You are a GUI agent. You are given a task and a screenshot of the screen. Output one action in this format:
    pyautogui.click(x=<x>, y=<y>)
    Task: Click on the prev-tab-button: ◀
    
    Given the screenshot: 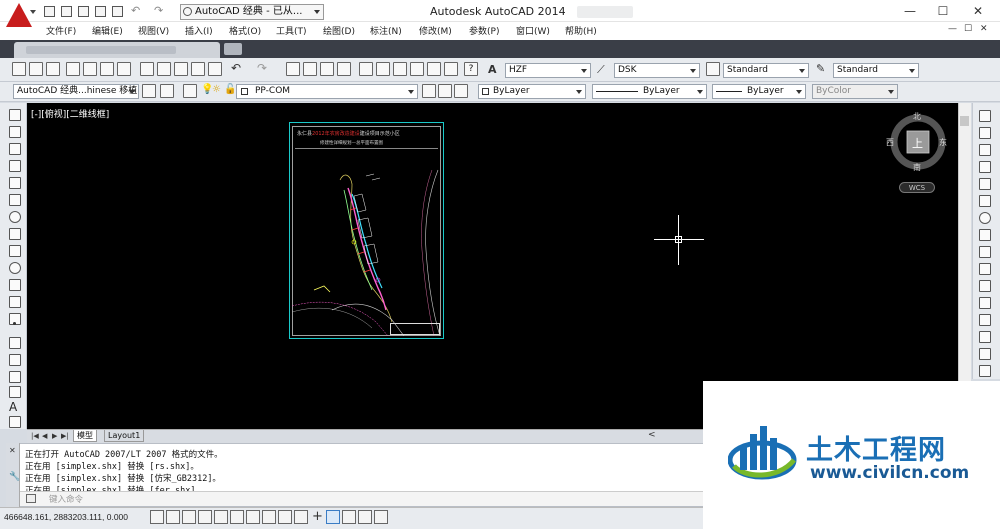 What is the action you would take?
    pyautogui.click(x=47, y=436)
    